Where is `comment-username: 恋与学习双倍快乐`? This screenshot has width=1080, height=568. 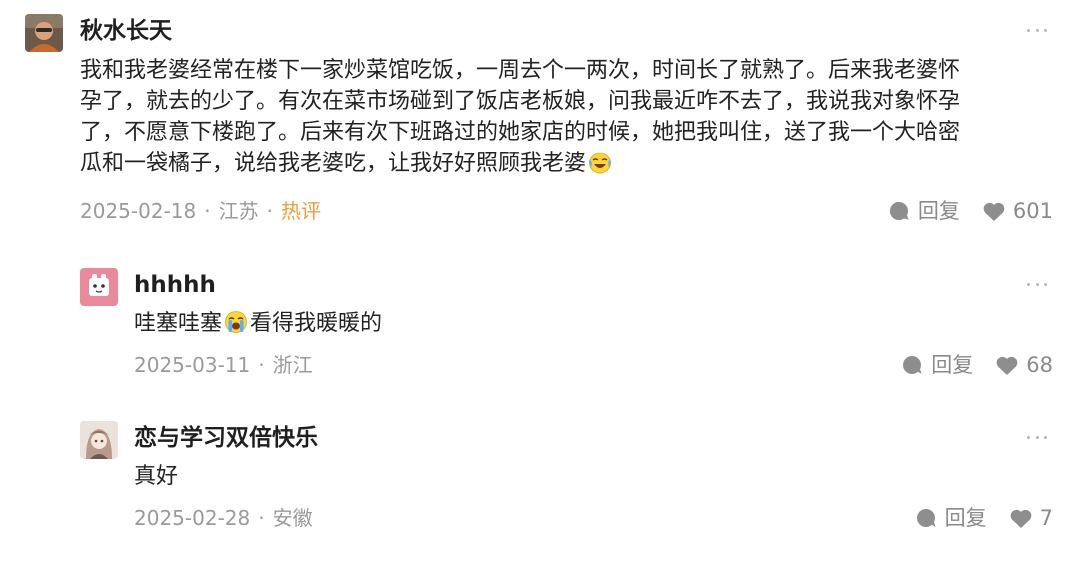
comment-username: 恋与学习双倍快乐 is located at coordinates (226, 438).